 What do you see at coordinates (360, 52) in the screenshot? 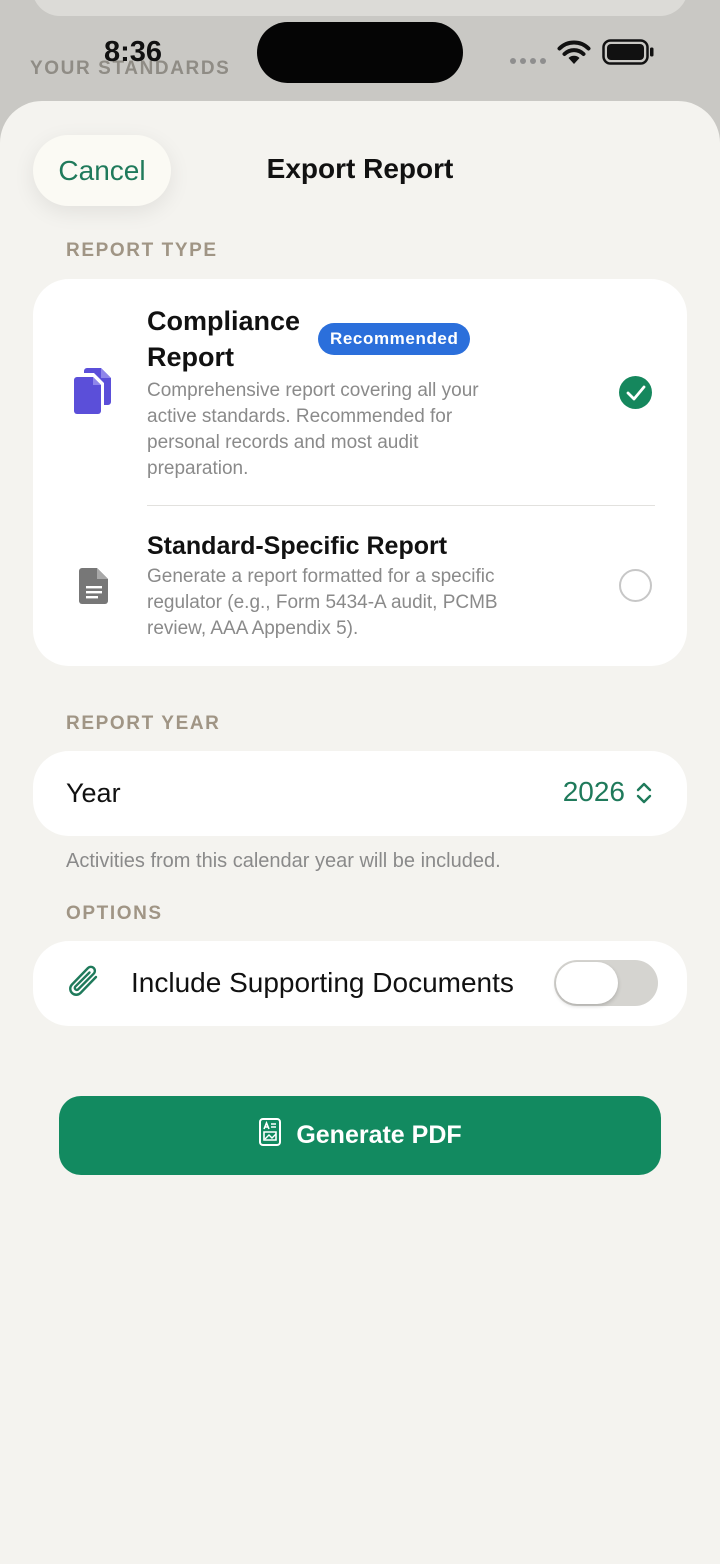
I see `dynamic-island` at bounding box center [360, 52].